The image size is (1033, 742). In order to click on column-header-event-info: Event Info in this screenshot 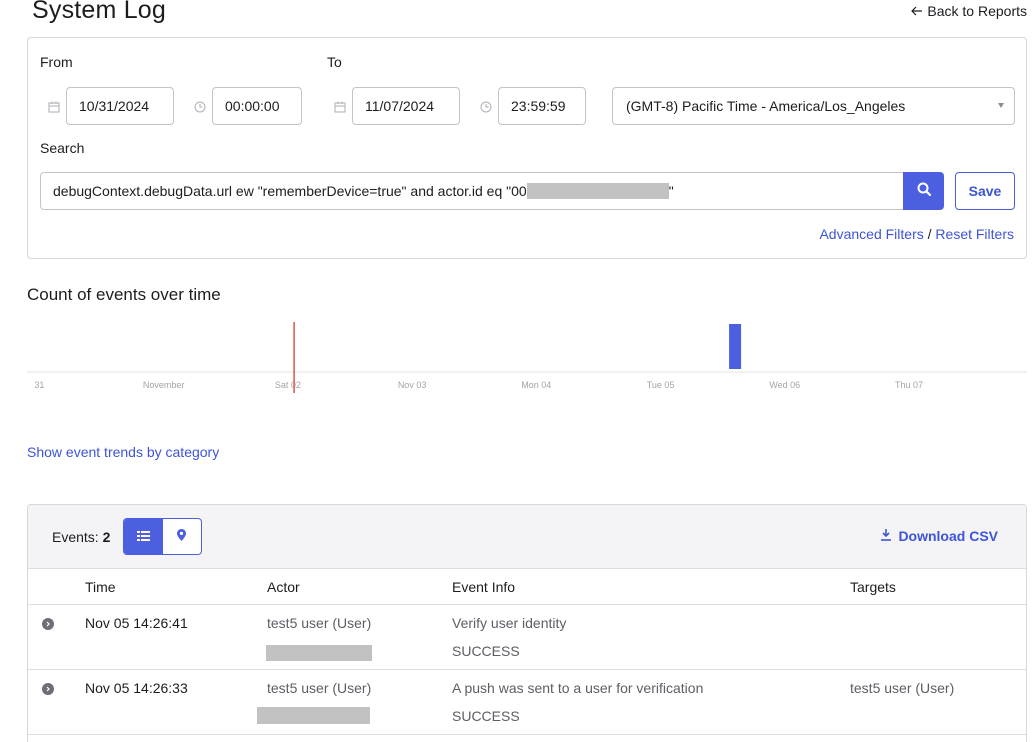, I will do `click(483, 587)`.